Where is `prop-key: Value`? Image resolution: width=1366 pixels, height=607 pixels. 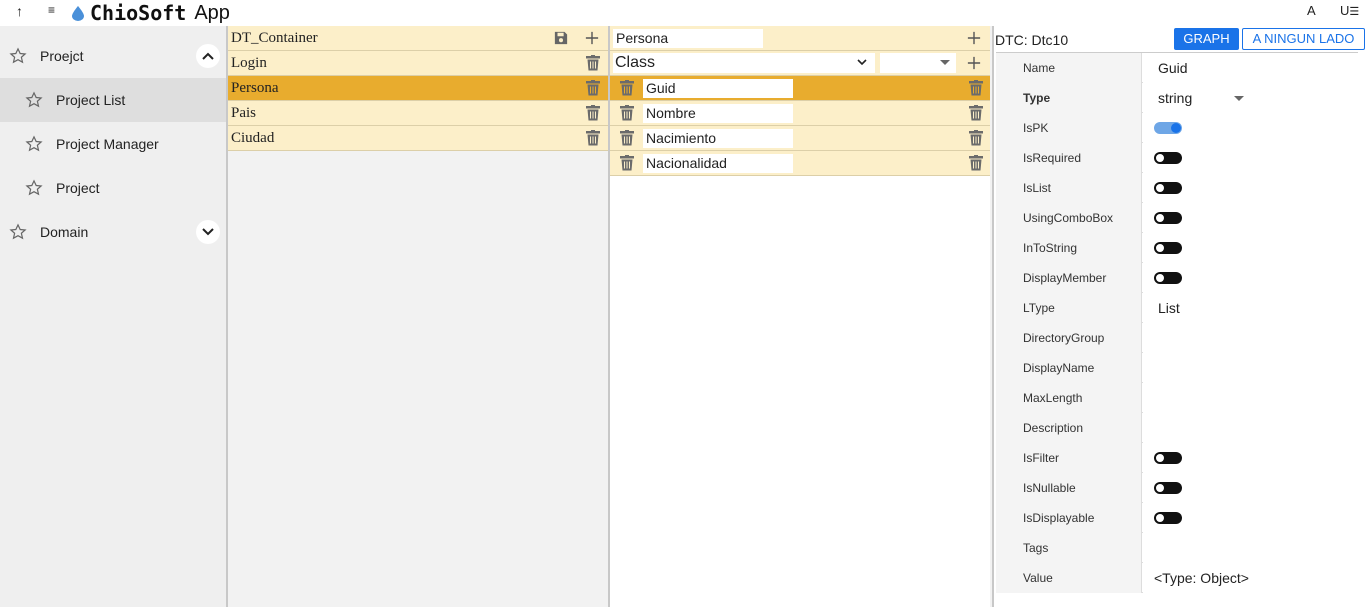
prop-key: Value is located at coordinates (1069, 578).